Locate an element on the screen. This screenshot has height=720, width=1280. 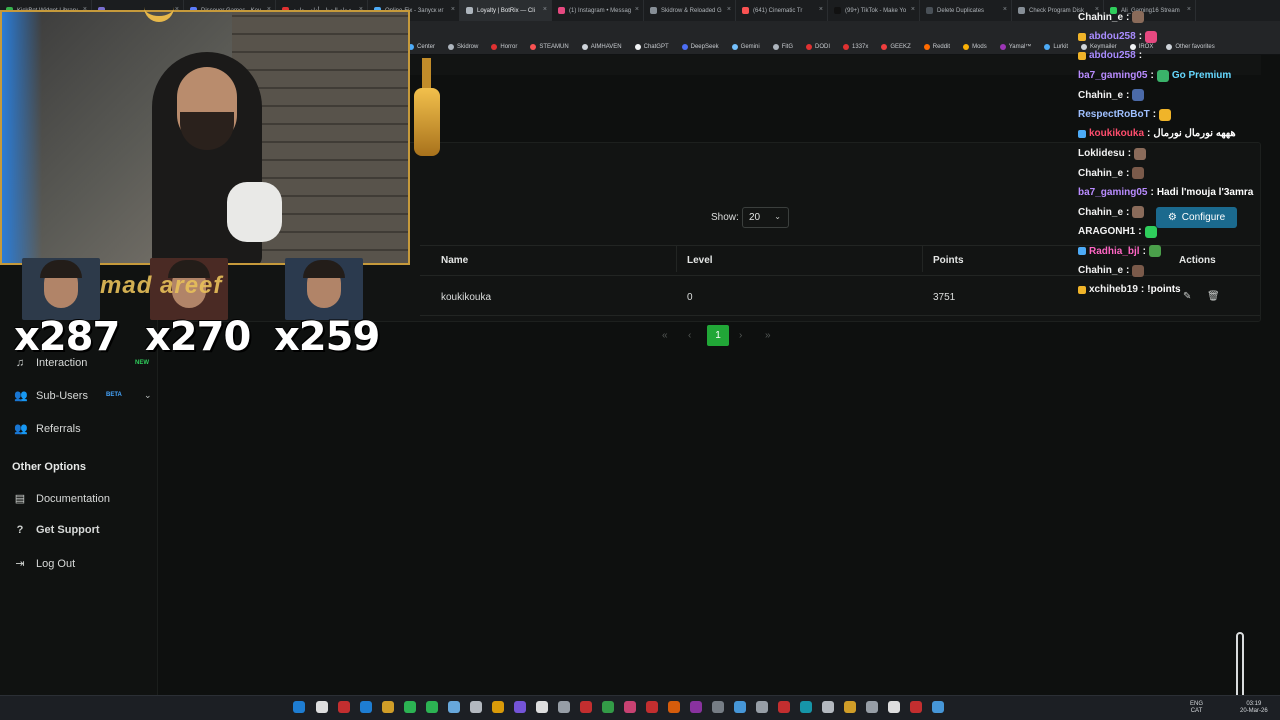
language-indicator: ENG CAT is located at coordinates (1196, 708).